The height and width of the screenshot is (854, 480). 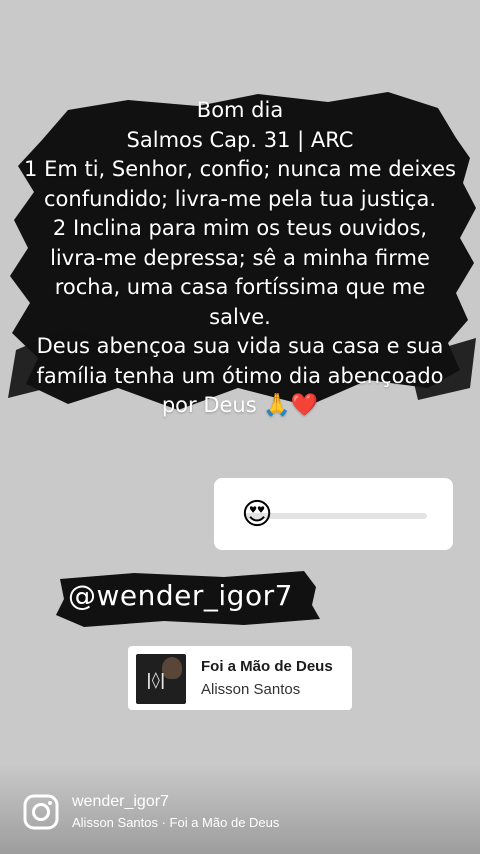 I want to click on footer-song-info: Alisson Santos · Foi a Mão de Deus, so click(x=175, y=822).